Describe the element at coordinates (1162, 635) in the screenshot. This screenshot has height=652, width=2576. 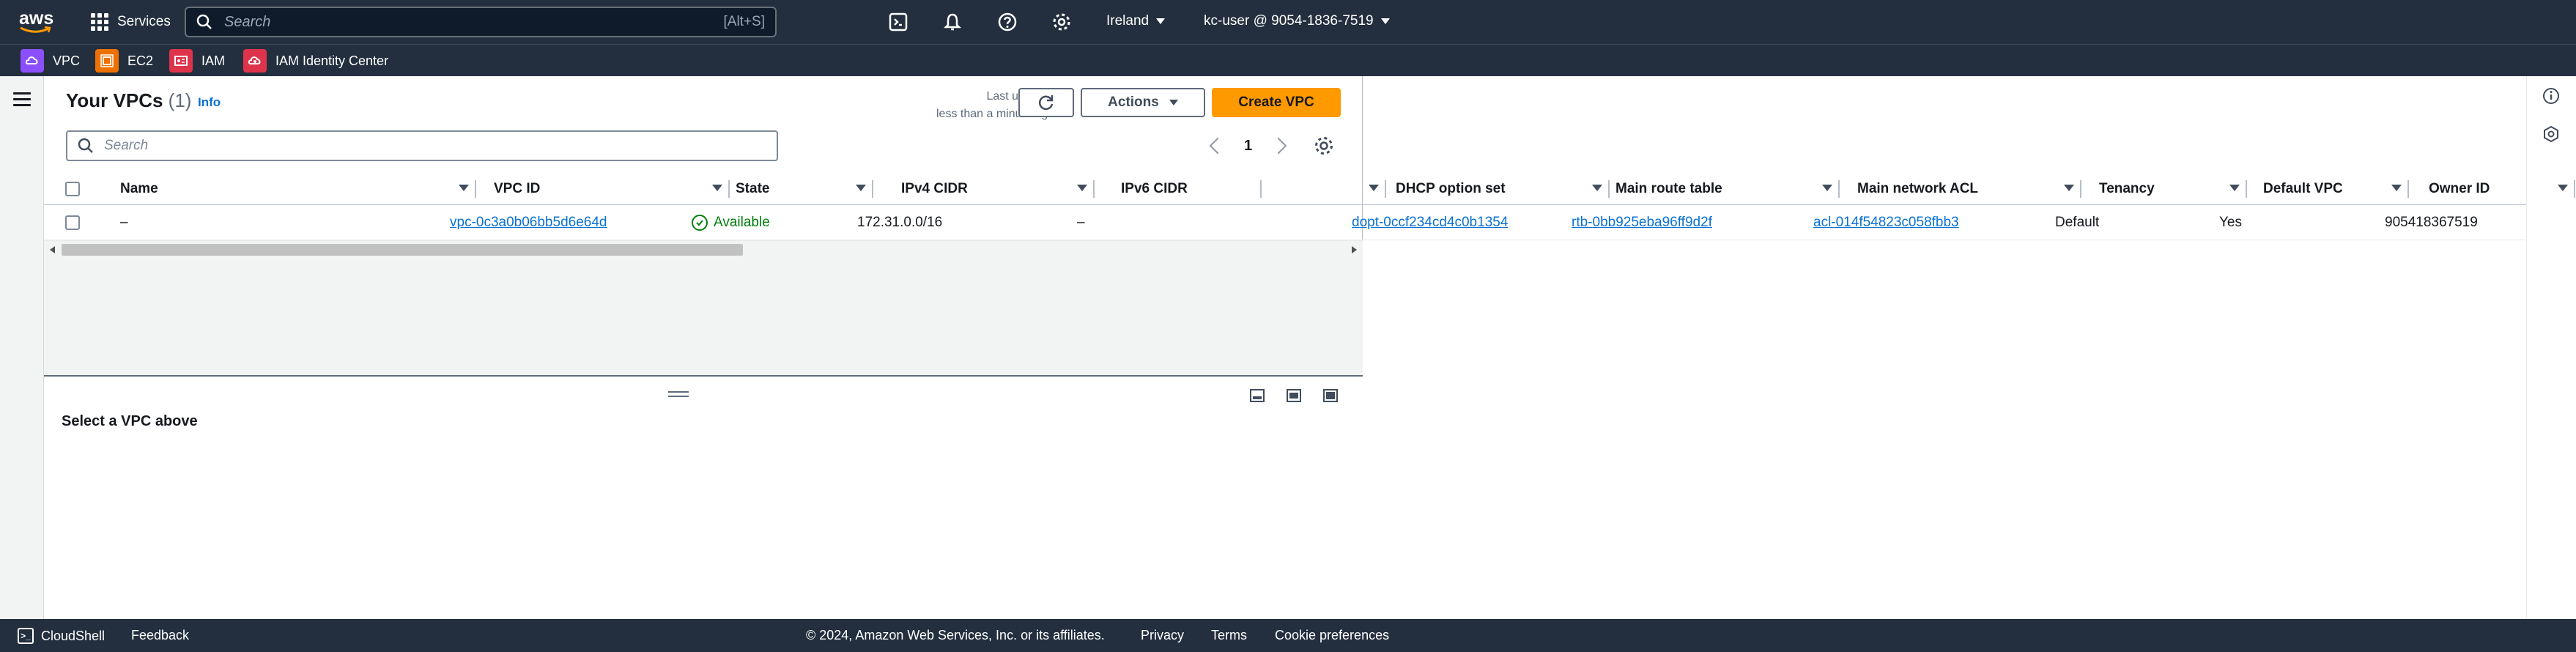
I see `privacy-link: Privacy` at that location.